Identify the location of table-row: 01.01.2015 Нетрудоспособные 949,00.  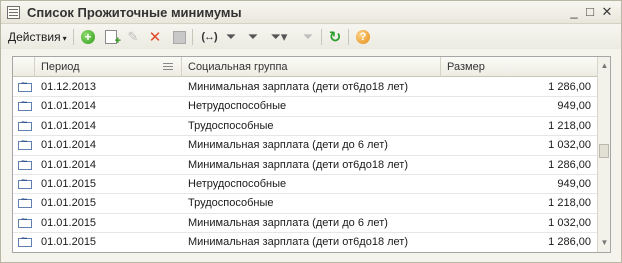
(305, 185).